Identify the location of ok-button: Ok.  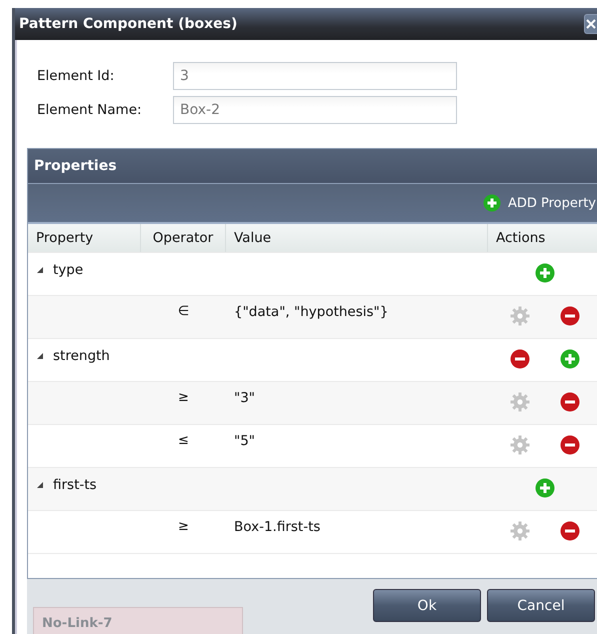
(427, 605).